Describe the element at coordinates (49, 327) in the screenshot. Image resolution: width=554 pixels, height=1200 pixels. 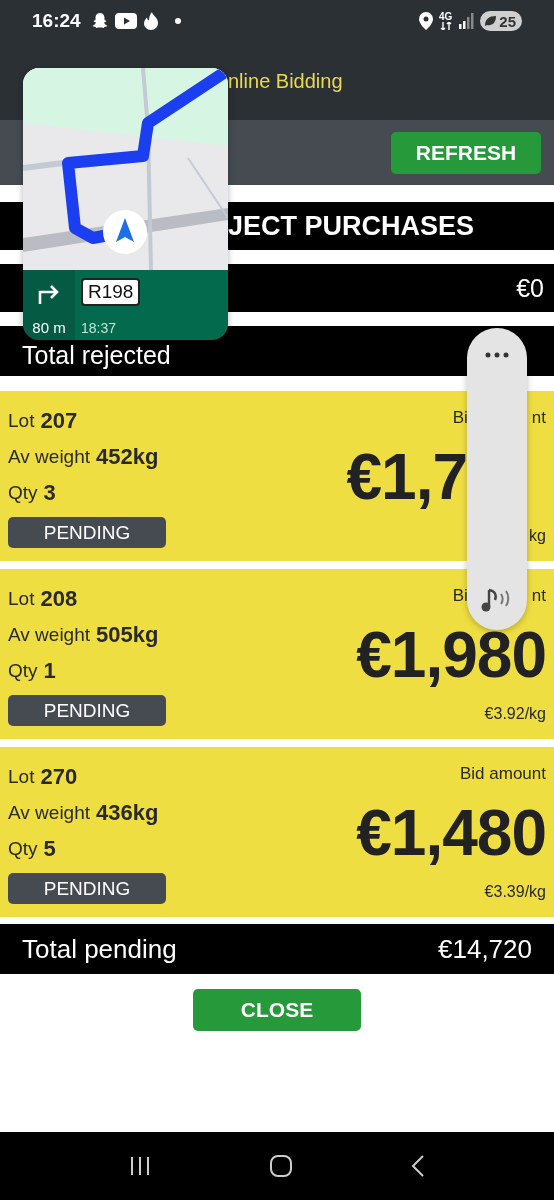
I see `turn-distance: 80 m` at that location.